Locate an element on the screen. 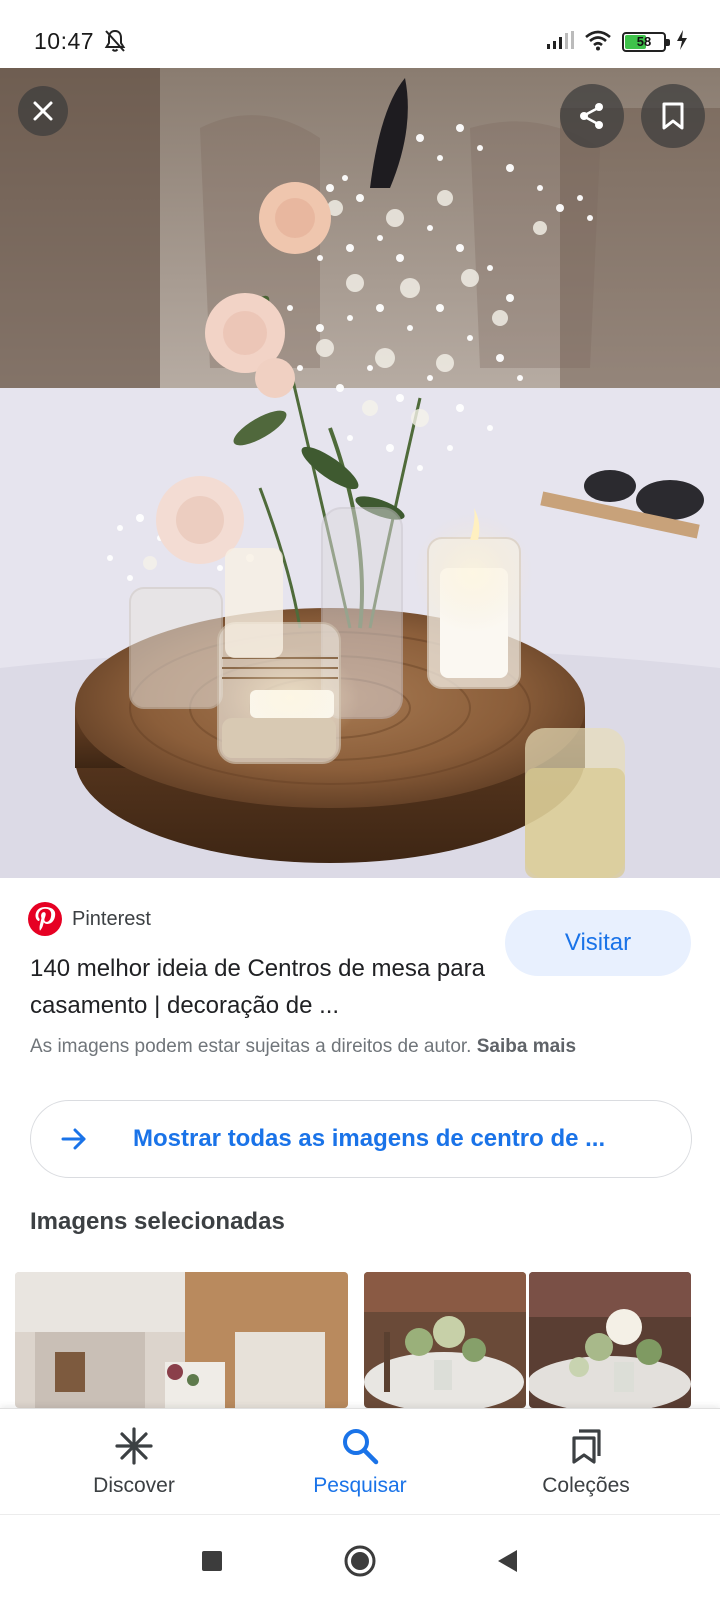 The height and width of the screenshot is (1600, 720). status-indicators: 58 is located at coordinates (617, 42).